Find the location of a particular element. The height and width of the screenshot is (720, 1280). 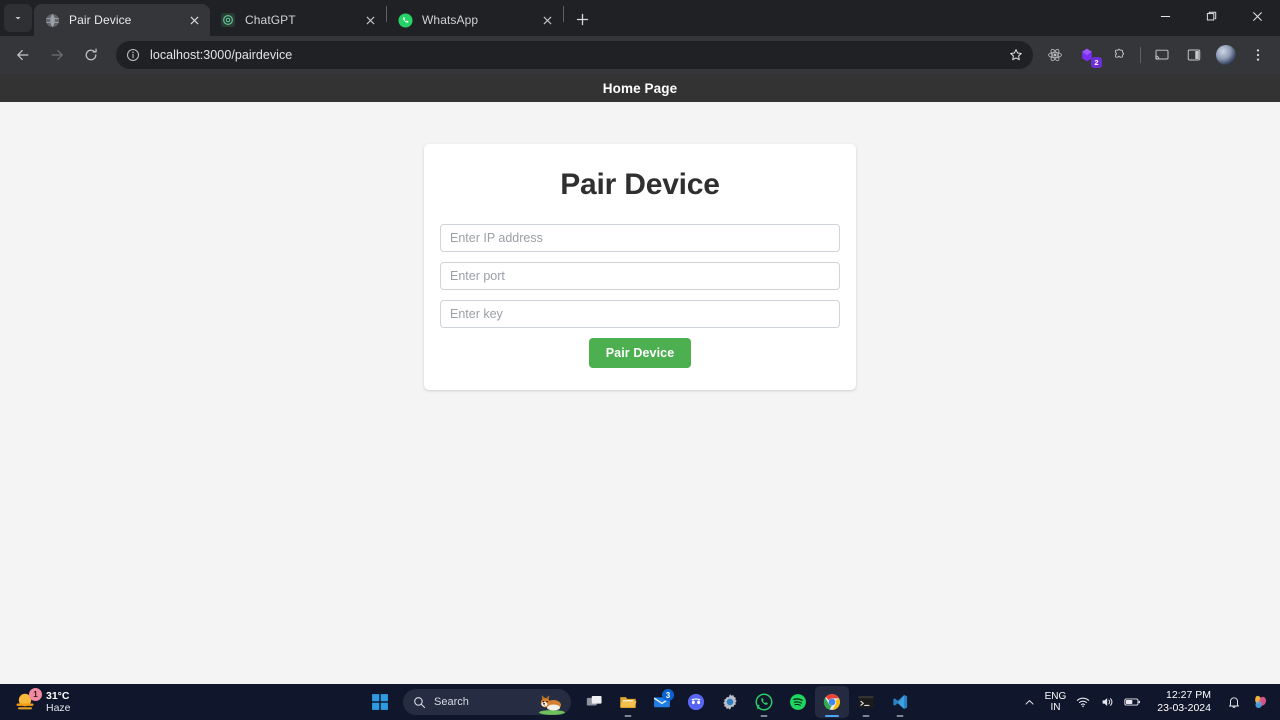

page-title: Home Page is located at coordinates (640, 88).